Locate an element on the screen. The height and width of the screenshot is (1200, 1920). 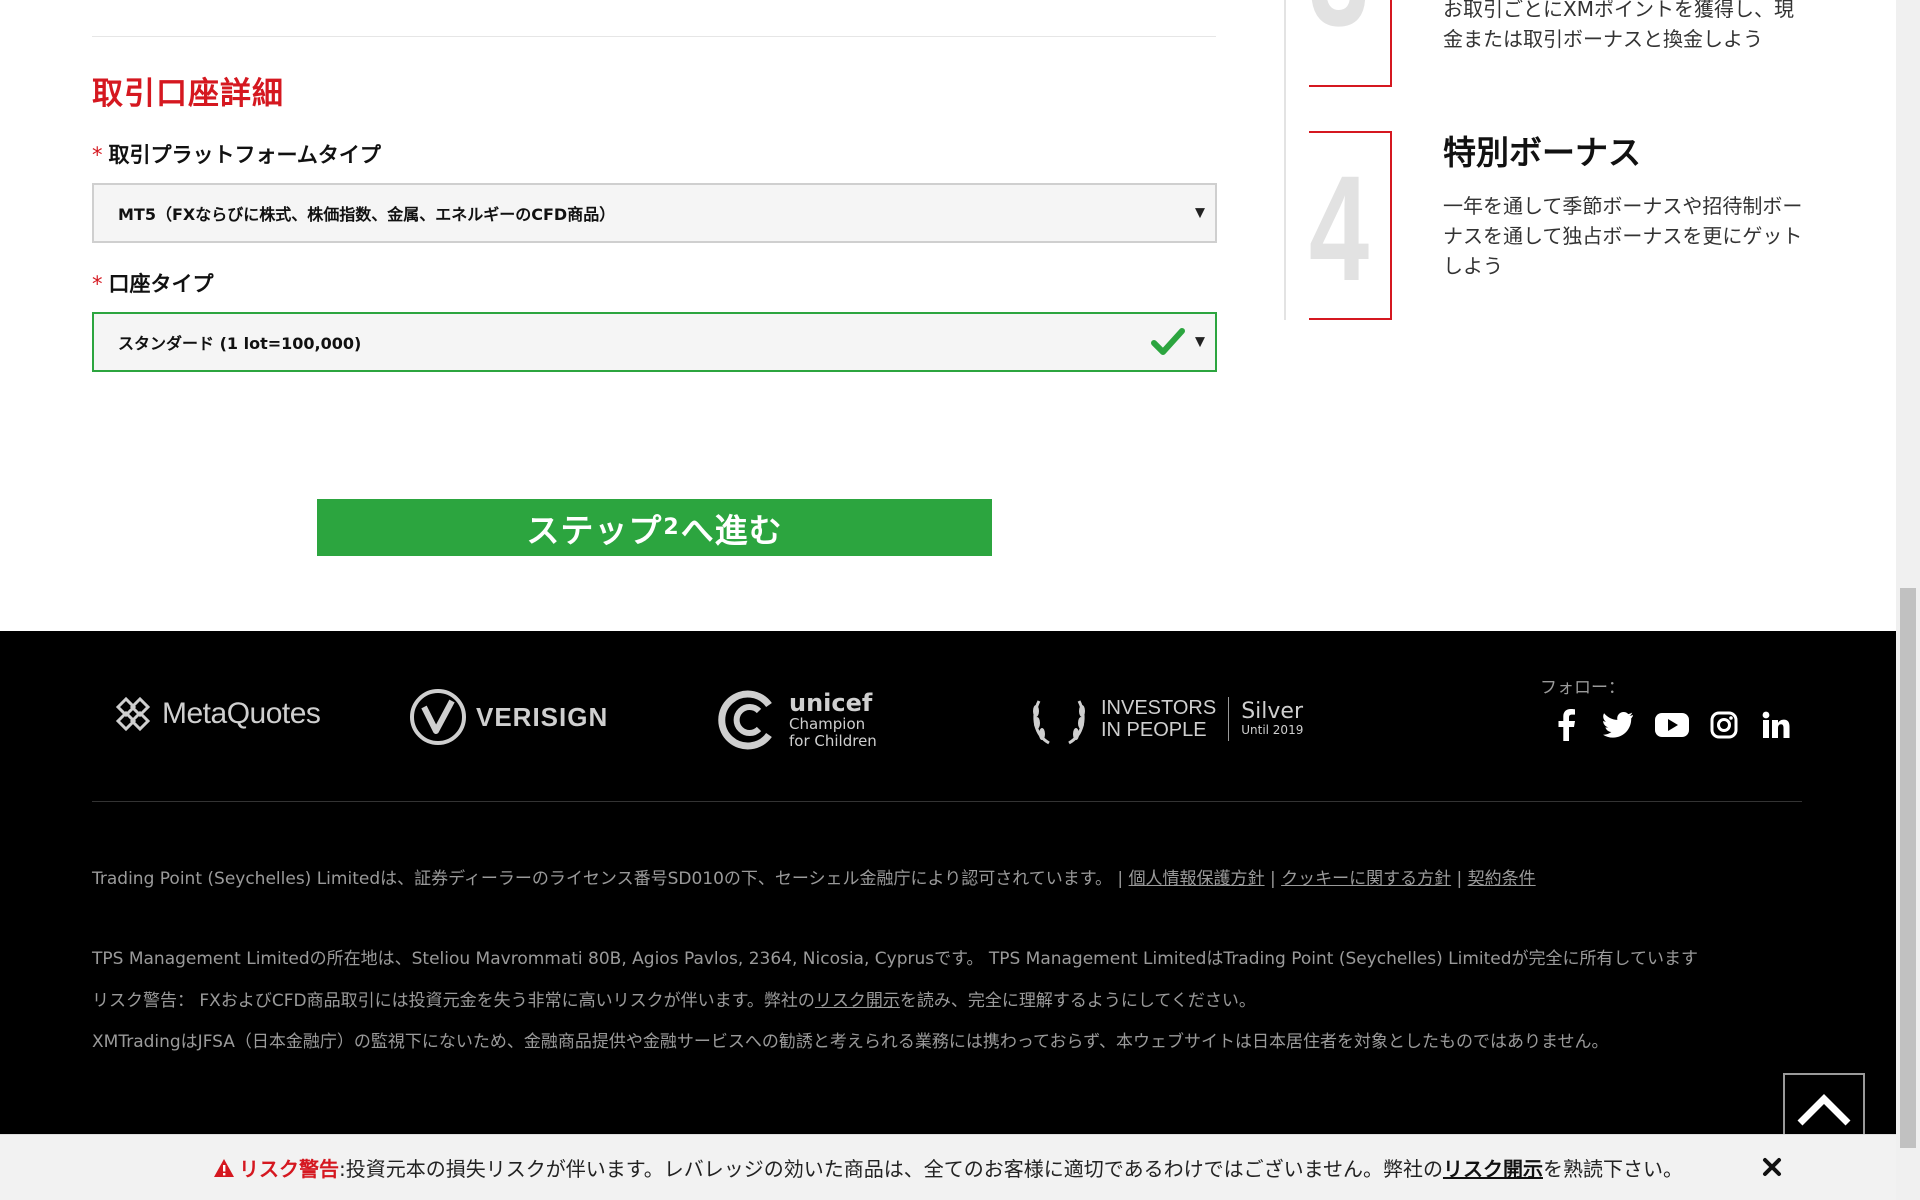
platform-select-value: MT5（FXならびに株式、株価指数、金属、エネルギーのCFD商品） is located at coordinates (367, 214).